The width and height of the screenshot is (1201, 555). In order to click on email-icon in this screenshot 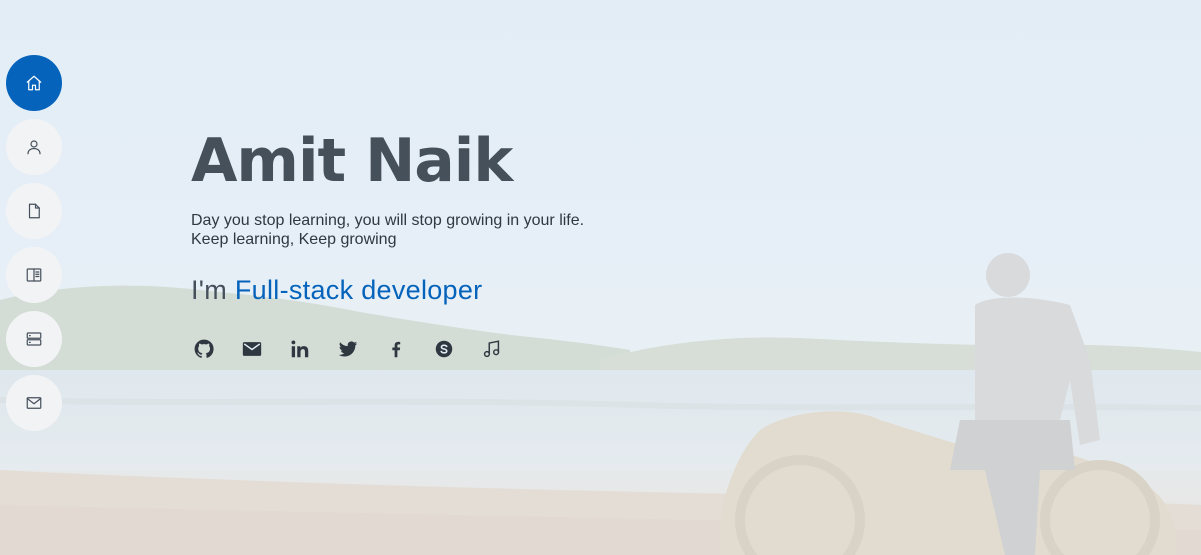, I will do `click(252, 349)`.